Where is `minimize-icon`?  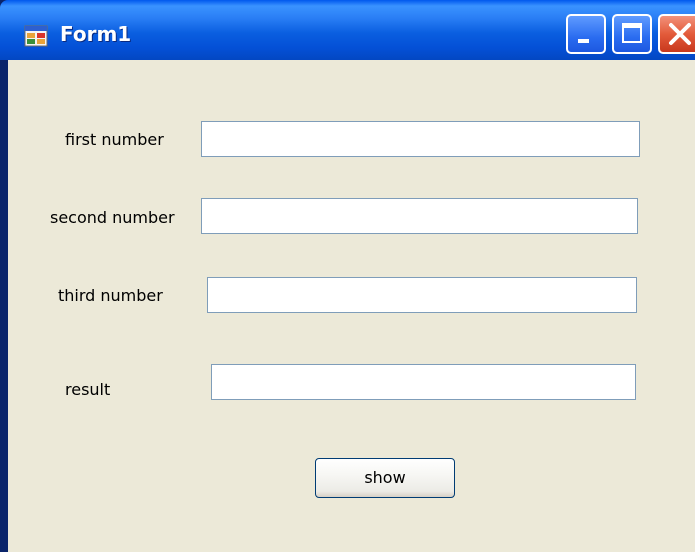 minimize-icon is located at coordinates (583, 41).